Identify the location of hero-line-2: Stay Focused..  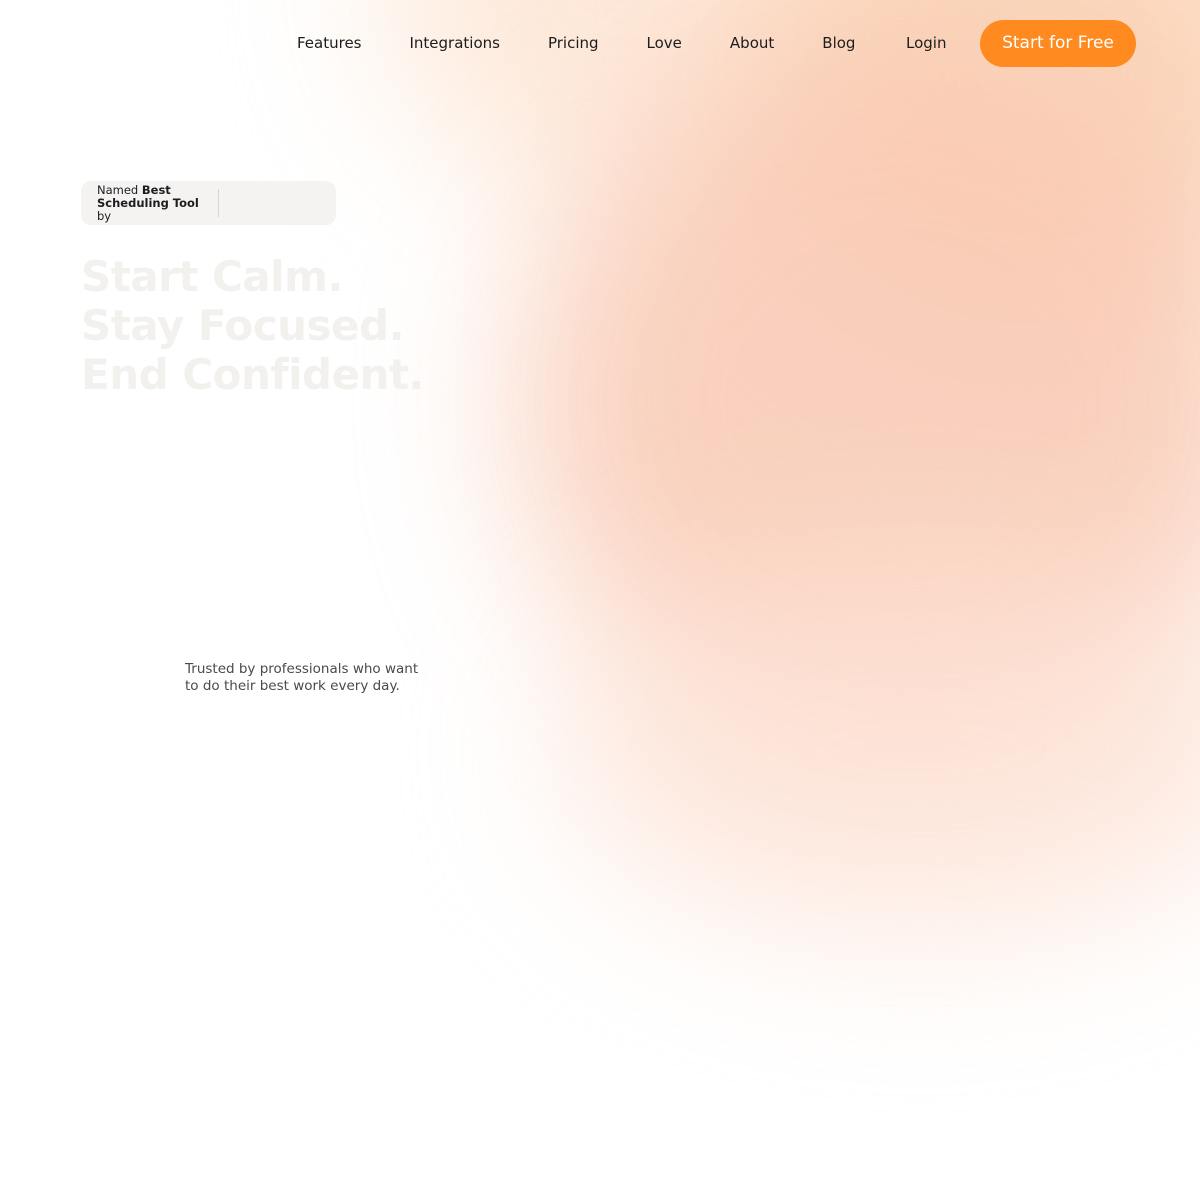
(243, 325).